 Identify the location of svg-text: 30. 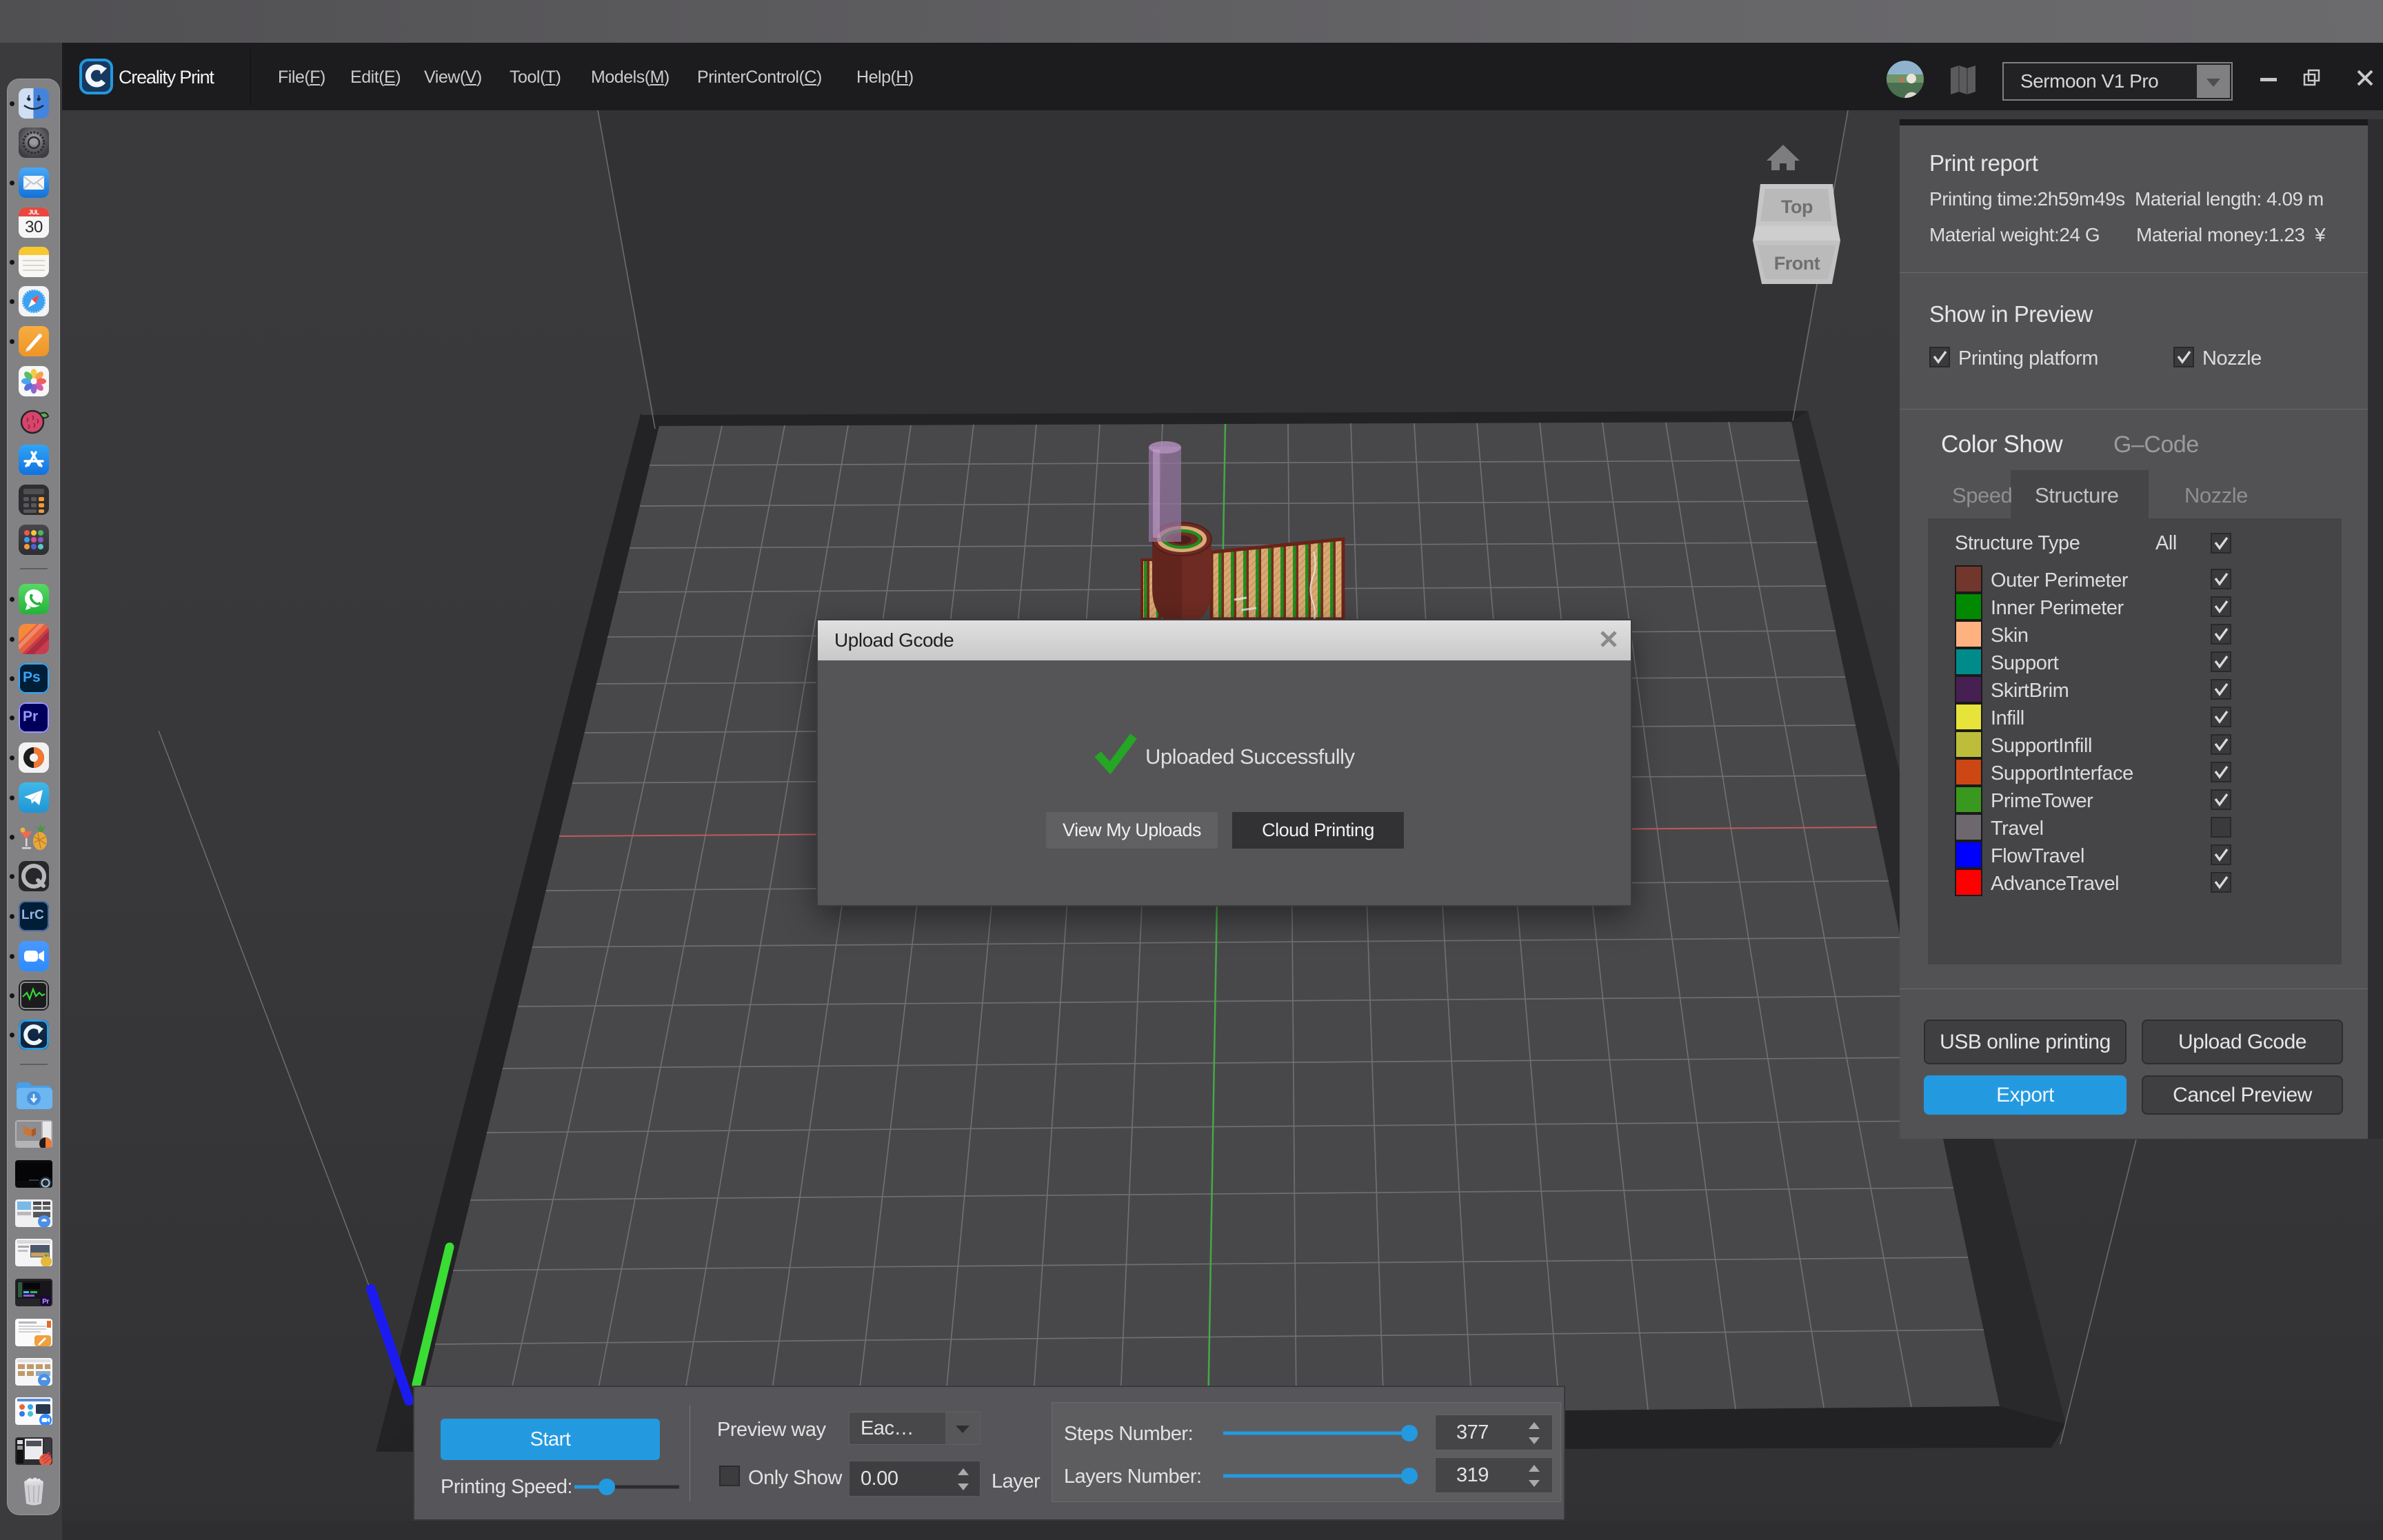
(34, 227).